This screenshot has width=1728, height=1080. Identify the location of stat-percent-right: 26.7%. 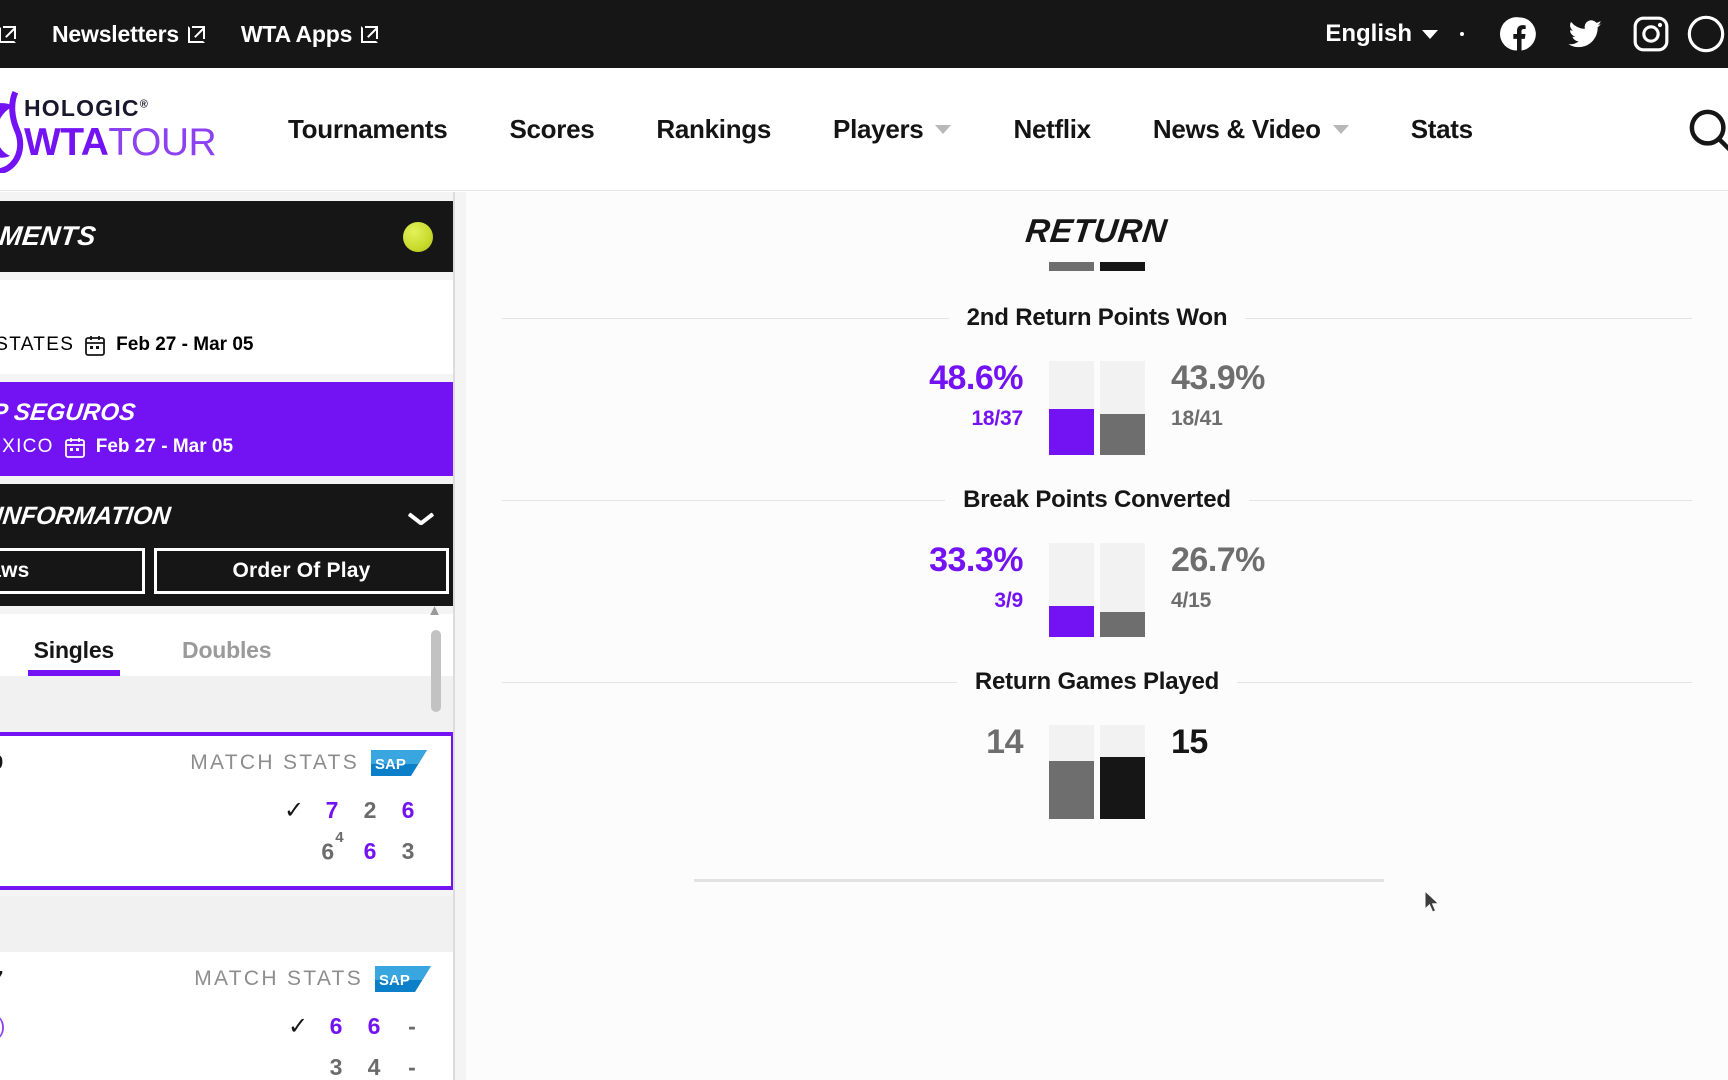
(1218, 560).